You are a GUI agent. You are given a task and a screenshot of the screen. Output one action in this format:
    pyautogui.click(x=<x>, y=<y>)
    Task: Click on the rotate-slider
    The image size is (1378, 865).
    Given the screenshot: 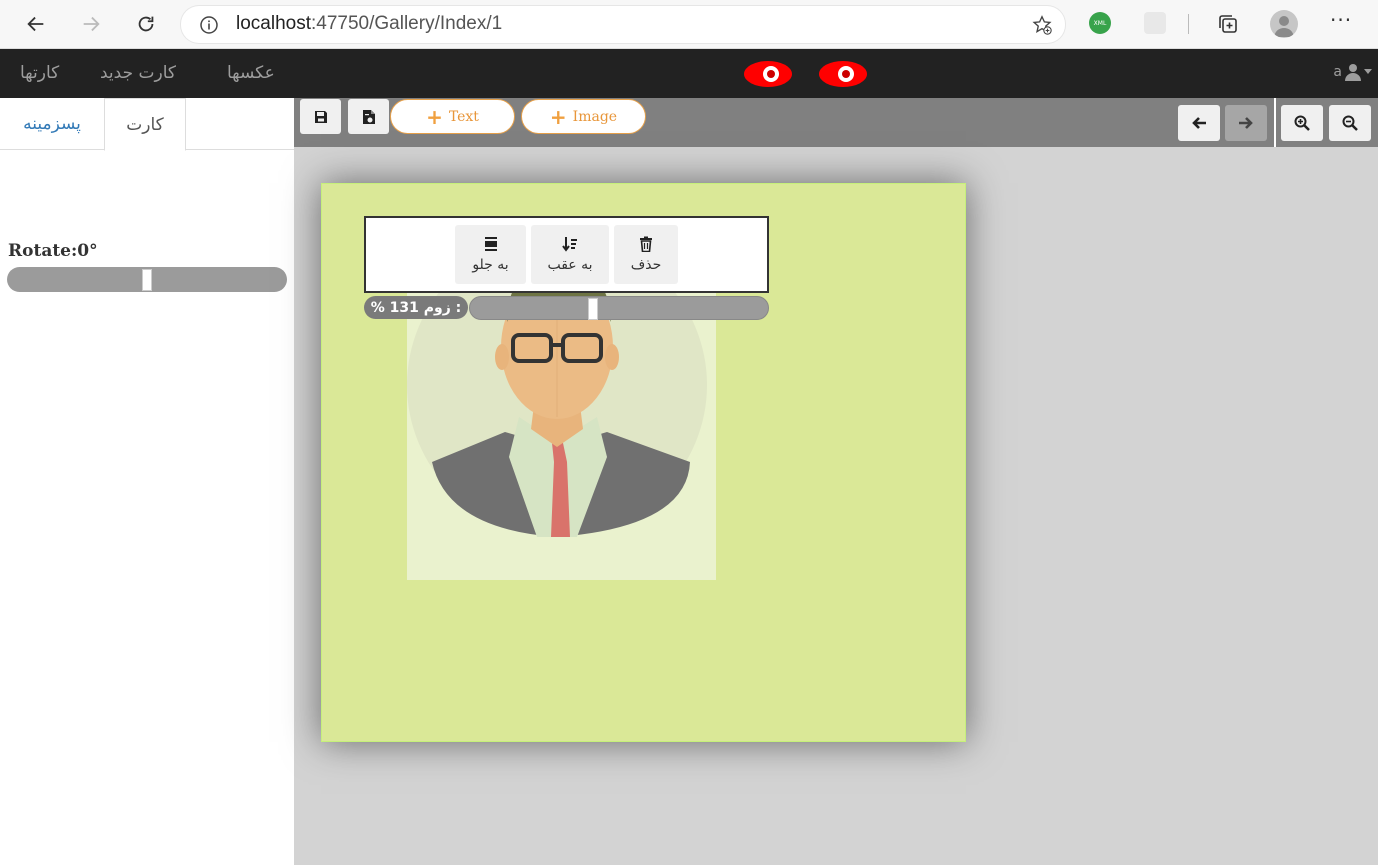 What is the action you would take?
    pyautogui.click(x=147, y=279)
    